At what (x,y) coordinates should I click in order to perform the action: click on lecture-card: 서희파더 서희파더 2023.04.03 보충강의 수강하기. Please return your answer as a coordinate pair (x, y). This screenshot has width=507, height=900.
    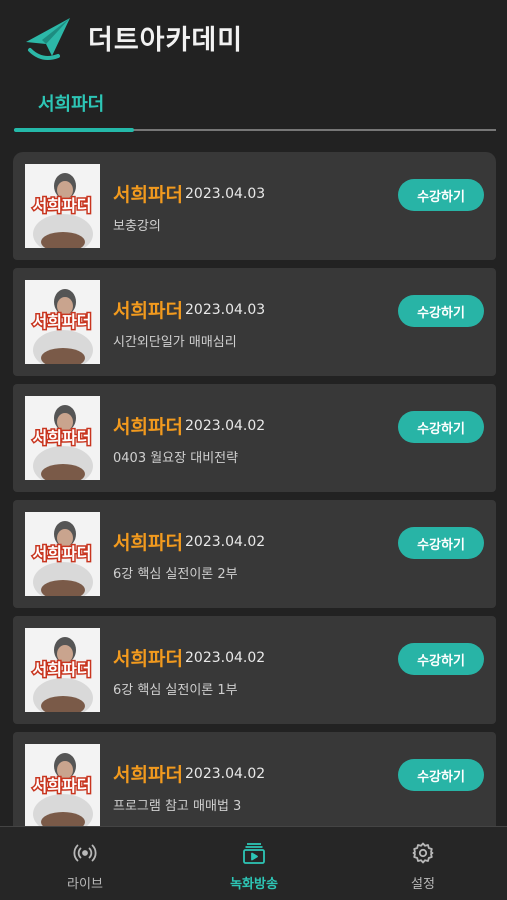
    Looking at the image, I should click on (254, 206).